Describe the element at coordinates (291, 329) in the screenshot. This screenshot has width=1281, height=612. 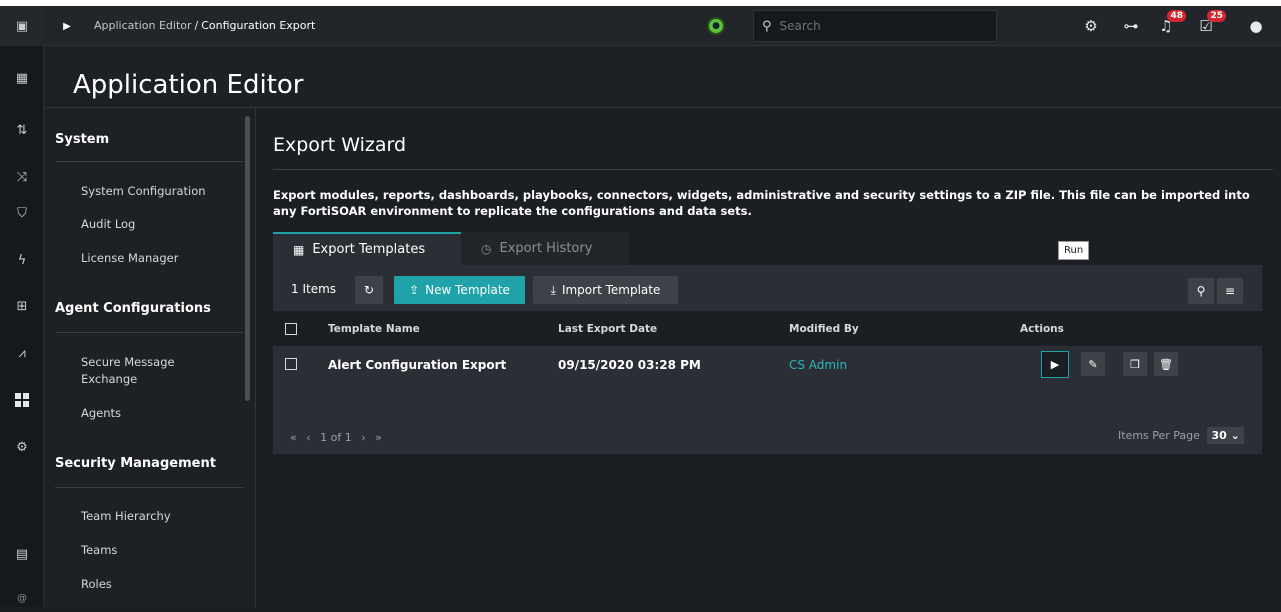
I see `select-all-checkbox` at that location.